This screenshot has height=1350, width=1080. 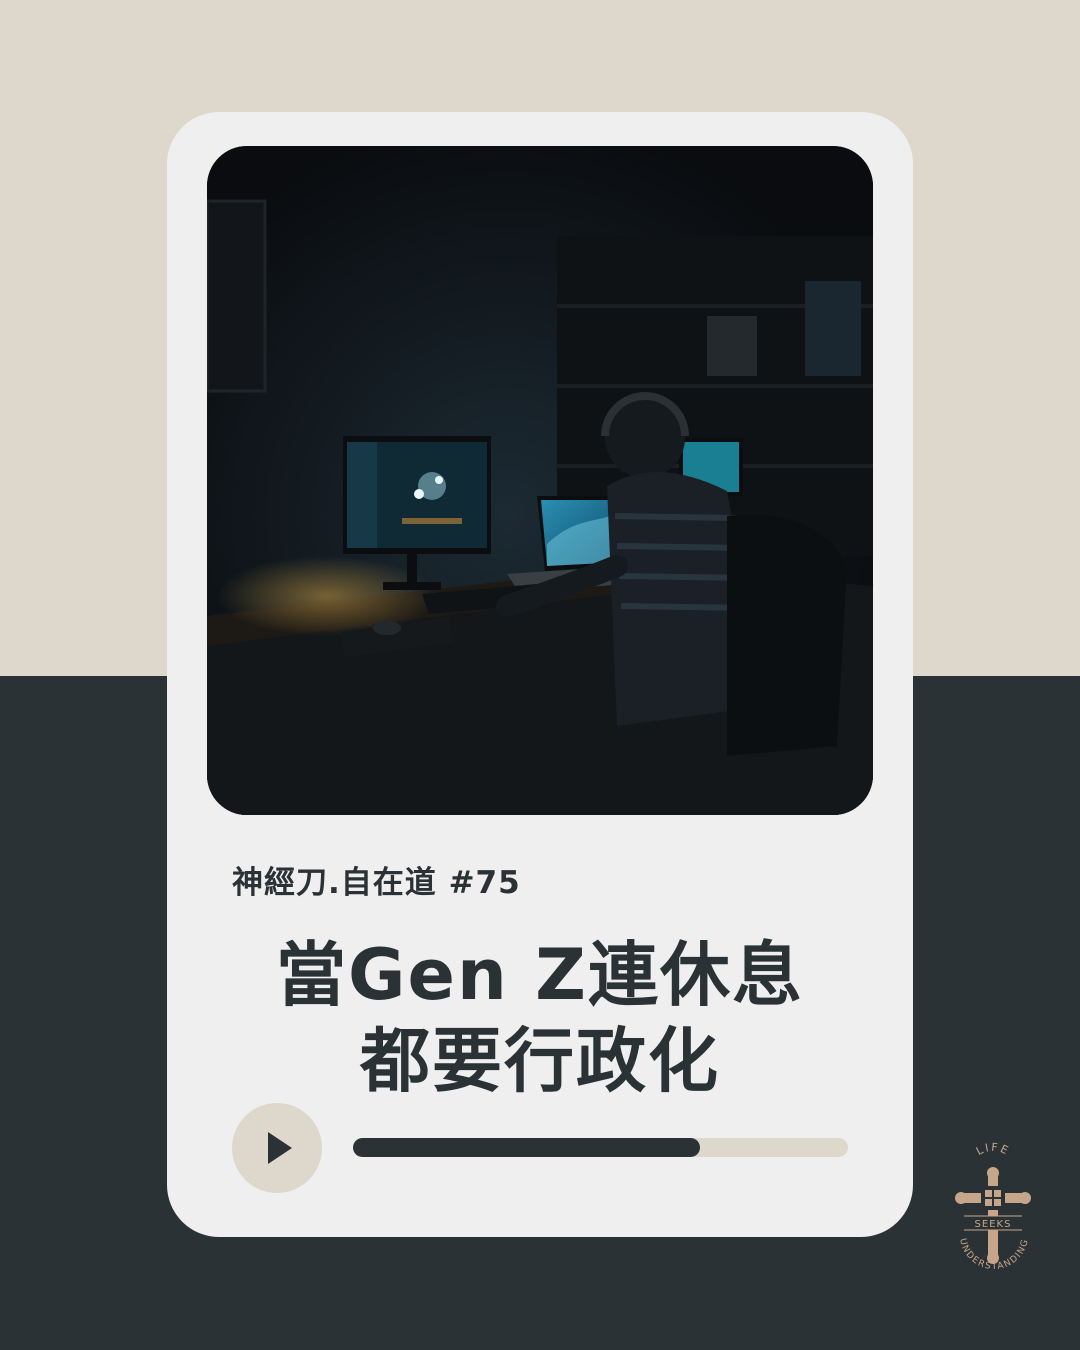 I want to click on progress-bar, so click(x=600, y=1147).